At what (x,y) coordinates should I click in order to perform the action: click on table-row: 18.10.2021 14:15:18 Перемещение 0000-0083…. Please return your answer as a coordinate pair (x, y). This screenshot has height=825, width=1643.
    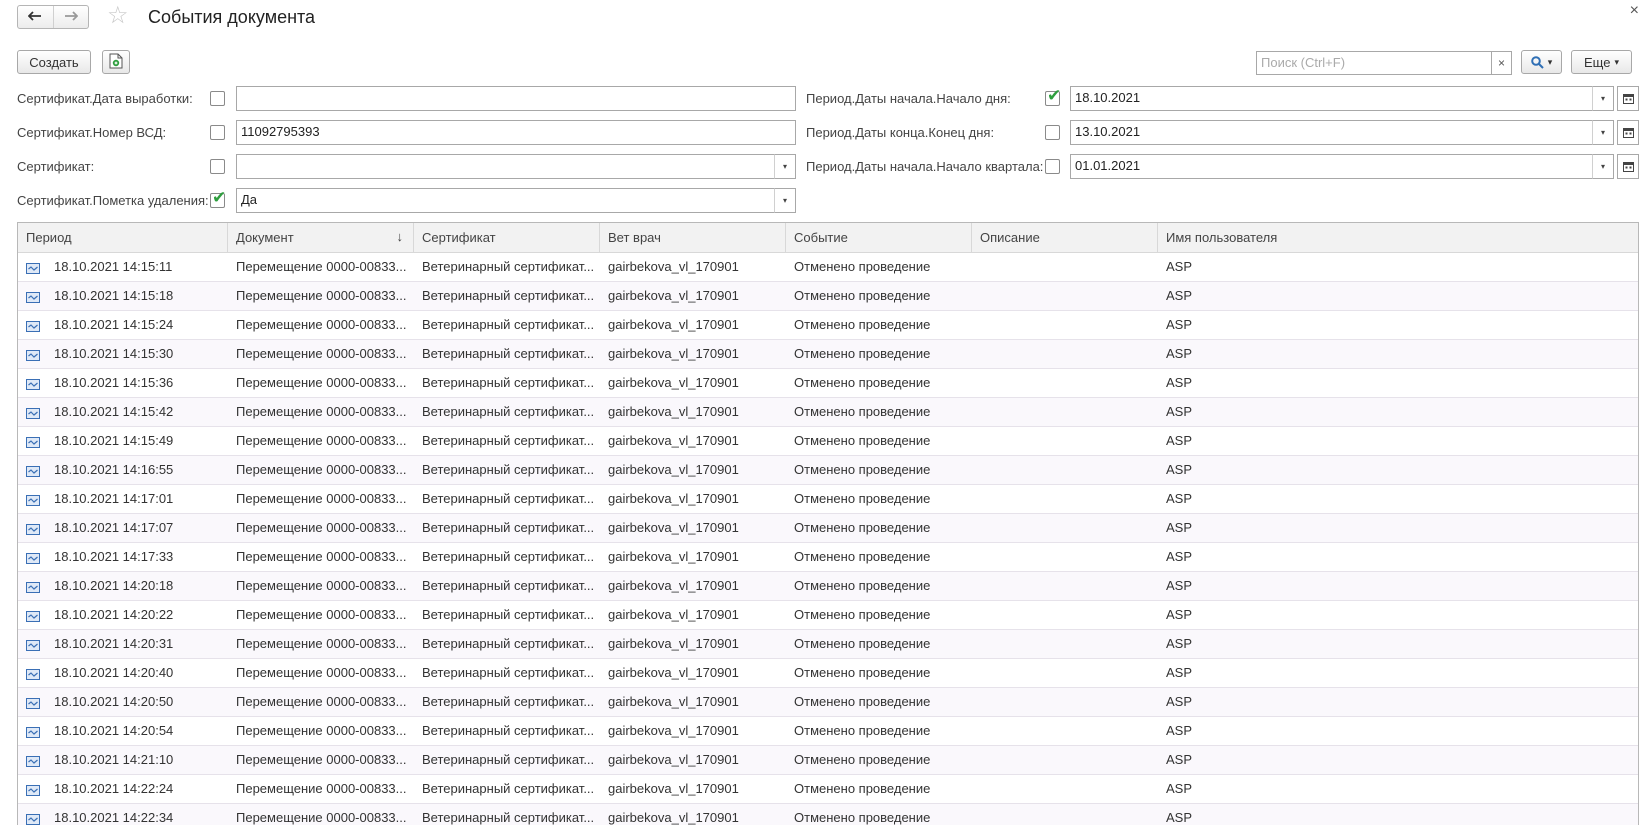
    Looking at the image, I should click on (828, 296).